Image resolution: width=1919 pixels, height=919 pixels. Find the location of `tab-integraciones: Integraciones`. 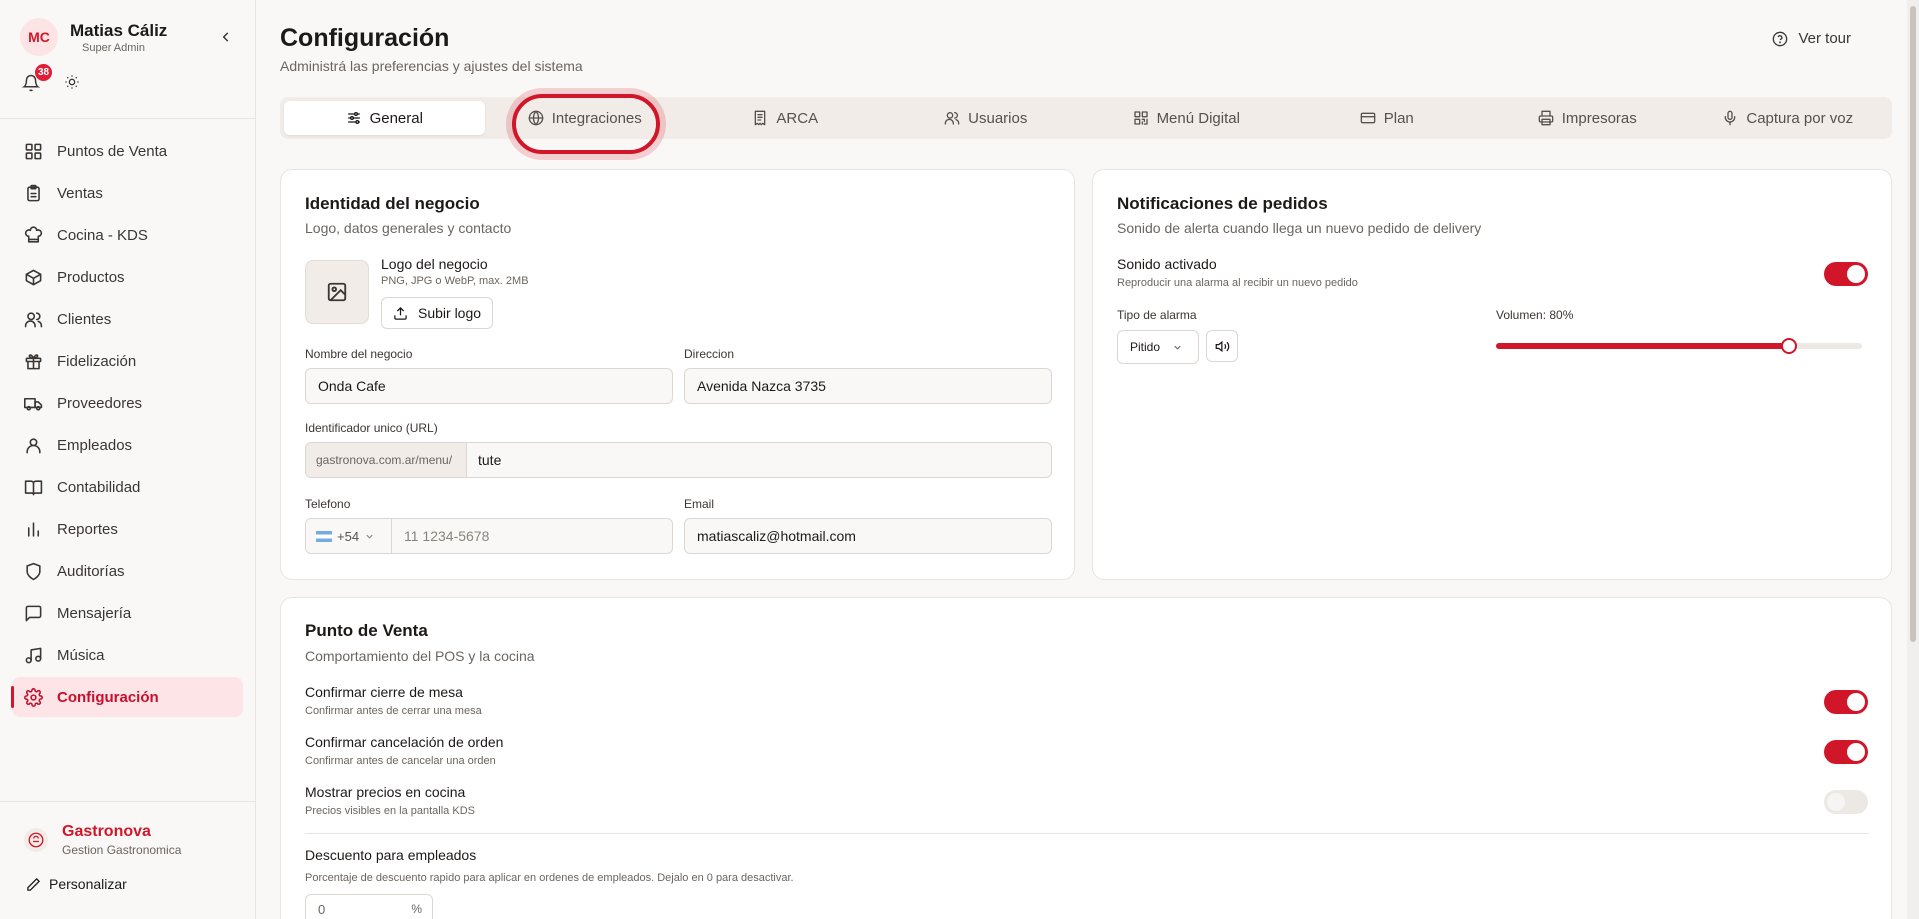

tab-integraciones: Integraciones is located at coordinates (585, 118).